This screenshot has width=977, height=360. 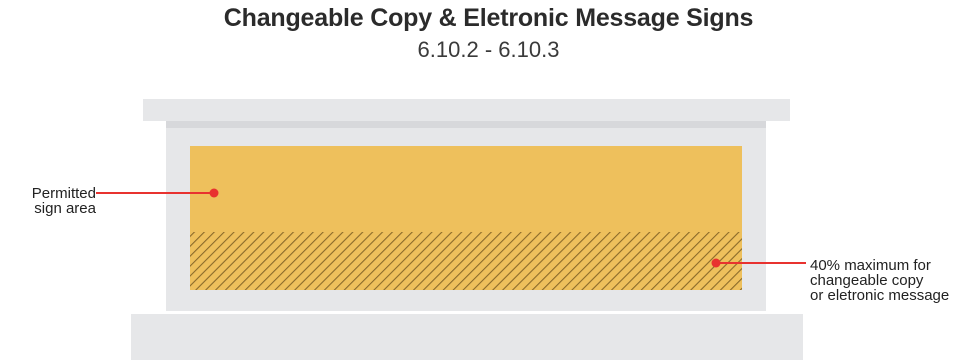 I want to click on changeable-copy-area, so click(x=466, y=261).